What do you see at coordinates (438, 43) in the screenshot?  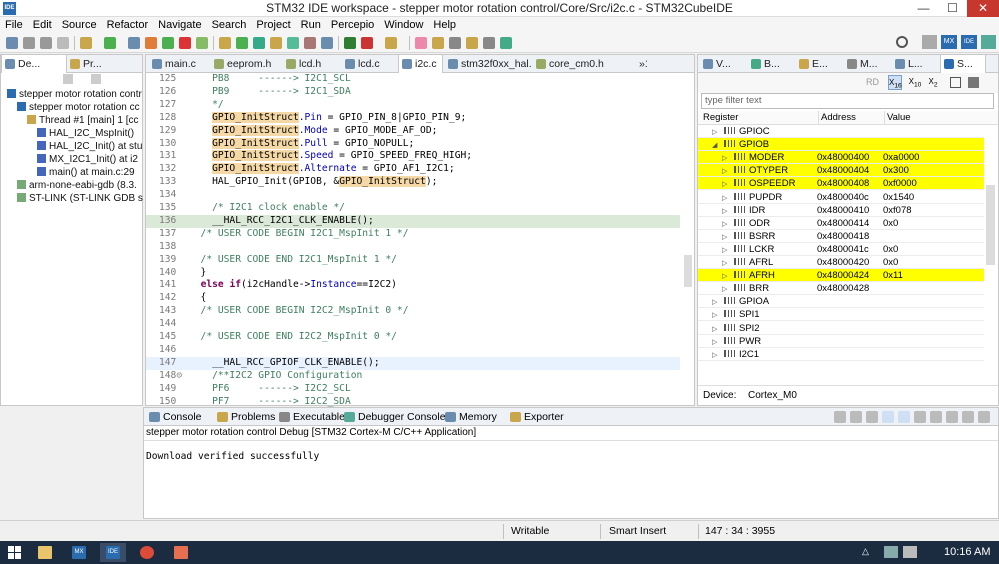 I see `next-annotation-icon` at bounding box center [438, 43].